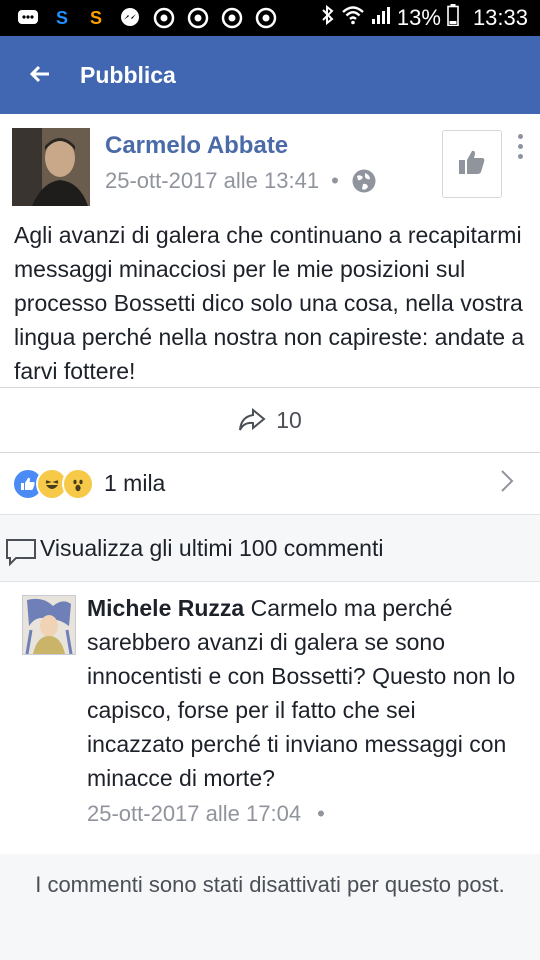  What do you see at coordinates (270, 163) in the screenshot?
I see `post-header: Carmelo Abbate 25-ott-2017 alle 13:41 •` at bounding box center [270, 163].